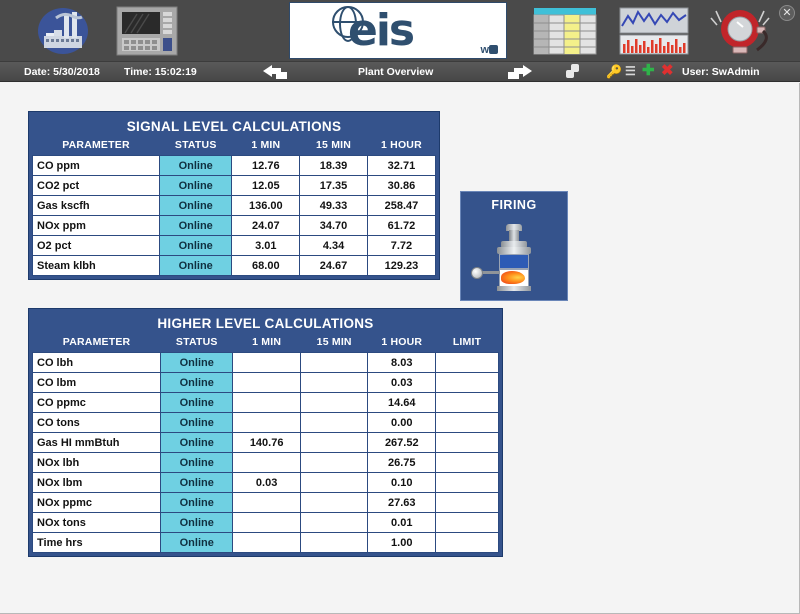 The height and width of the screenshot is (614, 800). I want to click on cell-value-hour1: 0.10, so click(402, 482).